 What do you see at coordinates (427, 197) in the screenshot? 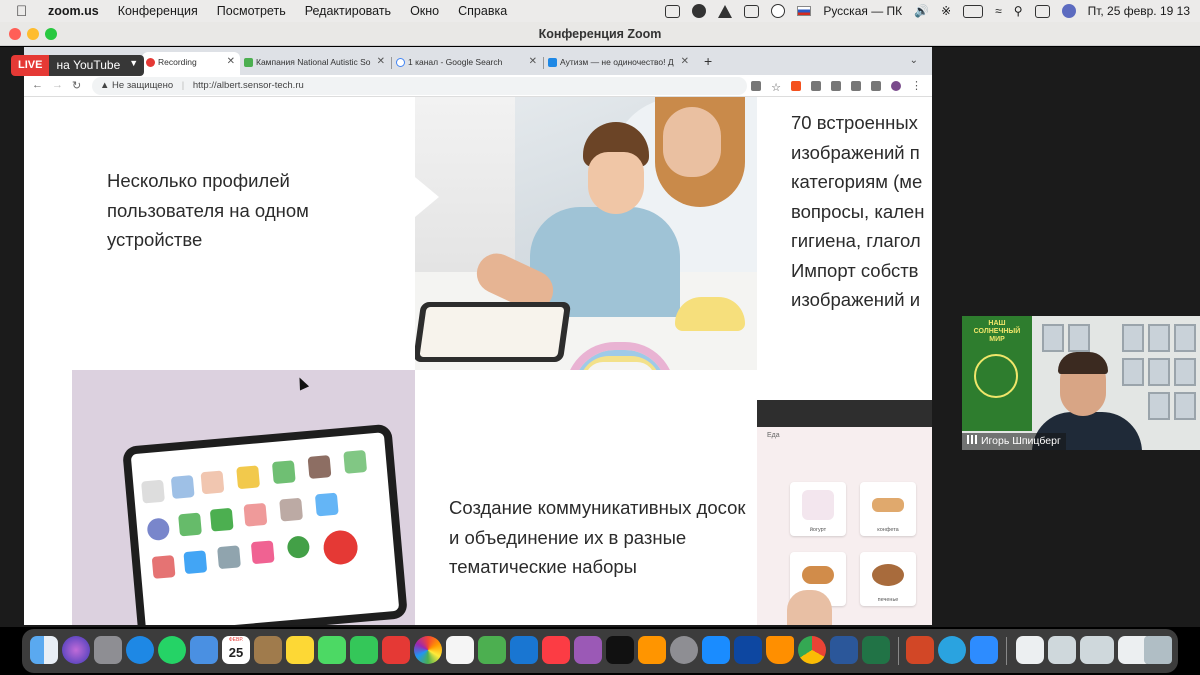
I see `section-arrow-notch` at bounding box center [427, 197].